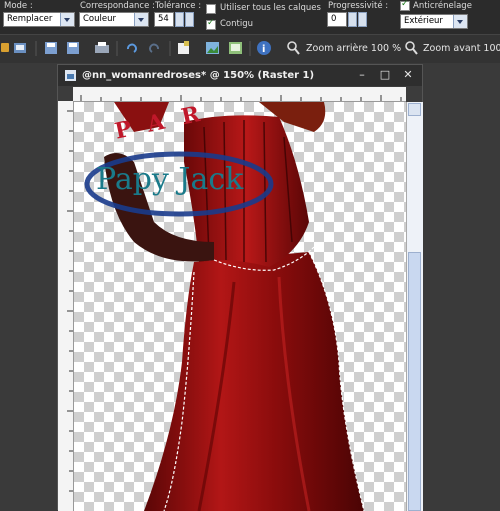  What do you see at coordinates (198, 75) in the screenshot?
I see `document-title: @nn_womanredroses* @ 150% (Raster 1)` at bounding box center [198, 75].